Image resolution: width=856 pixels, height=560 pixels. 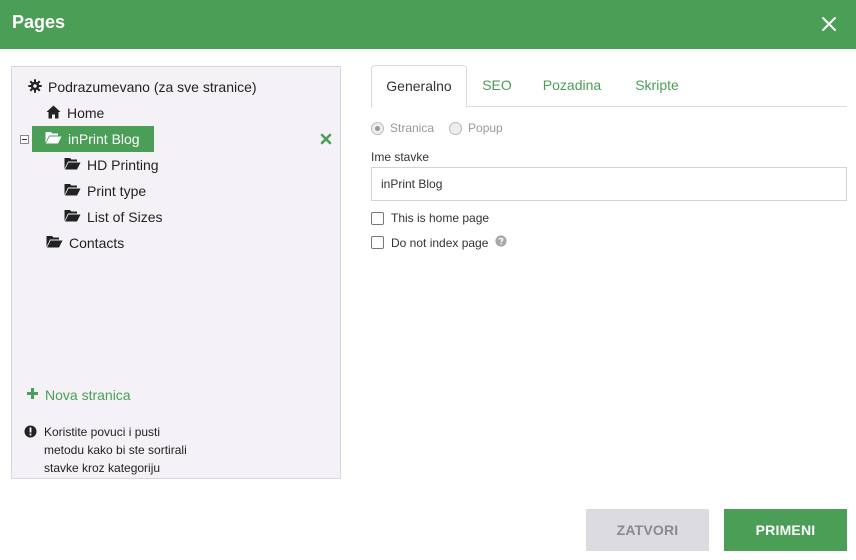 I want to click on tree-item-label: HD Printing, so click(x=123, y=165).